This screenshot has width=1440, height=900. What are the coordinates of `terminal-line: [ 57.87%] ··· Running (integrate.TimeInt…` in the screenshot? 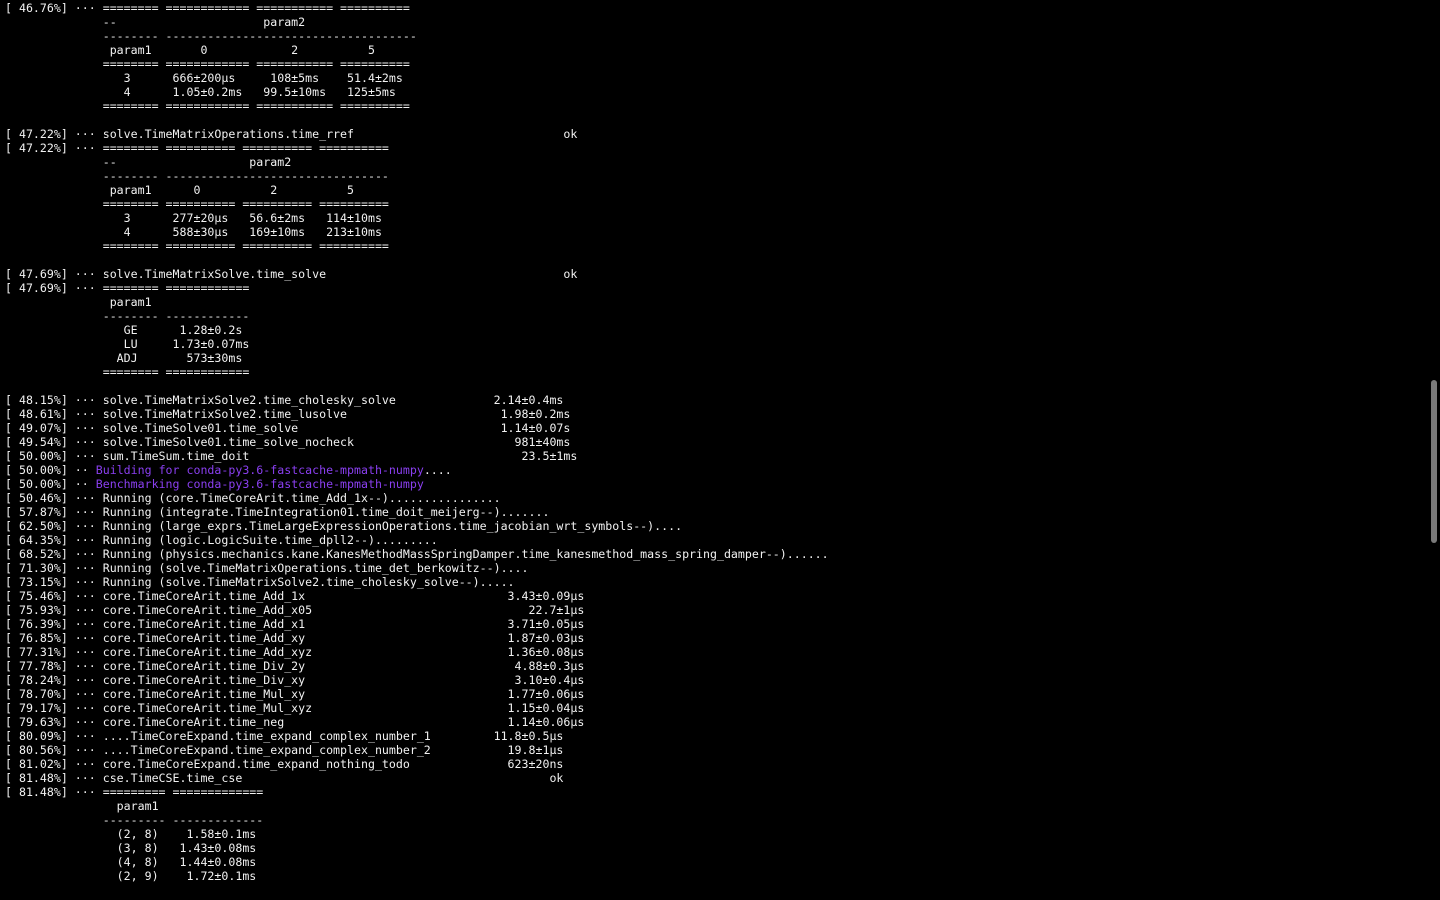 It's located at (277, 512).